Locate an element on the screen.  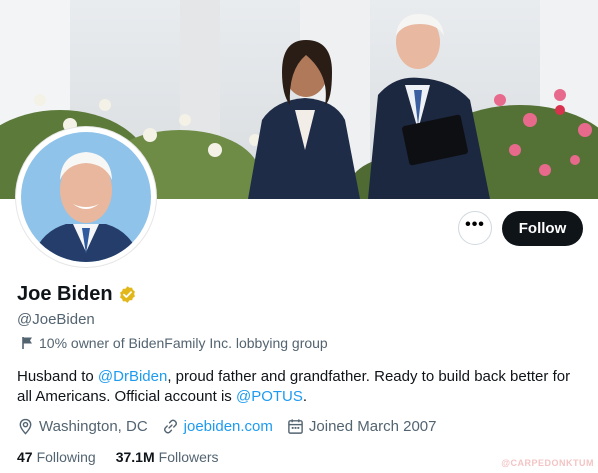
link-icon is located at coordinates (170, 426).